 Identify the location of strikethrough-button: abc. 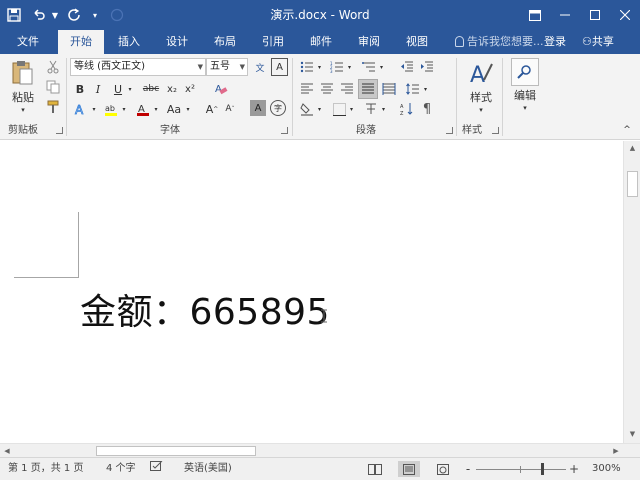
(151, 89).